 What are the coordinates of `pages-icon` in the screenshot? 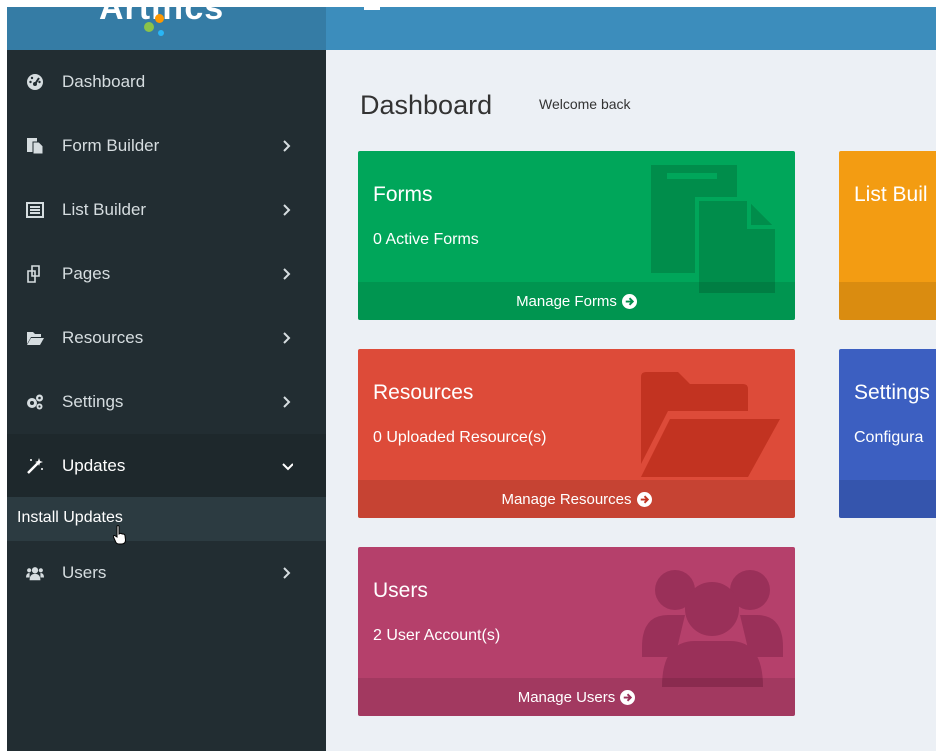 It's located at (35, 274).